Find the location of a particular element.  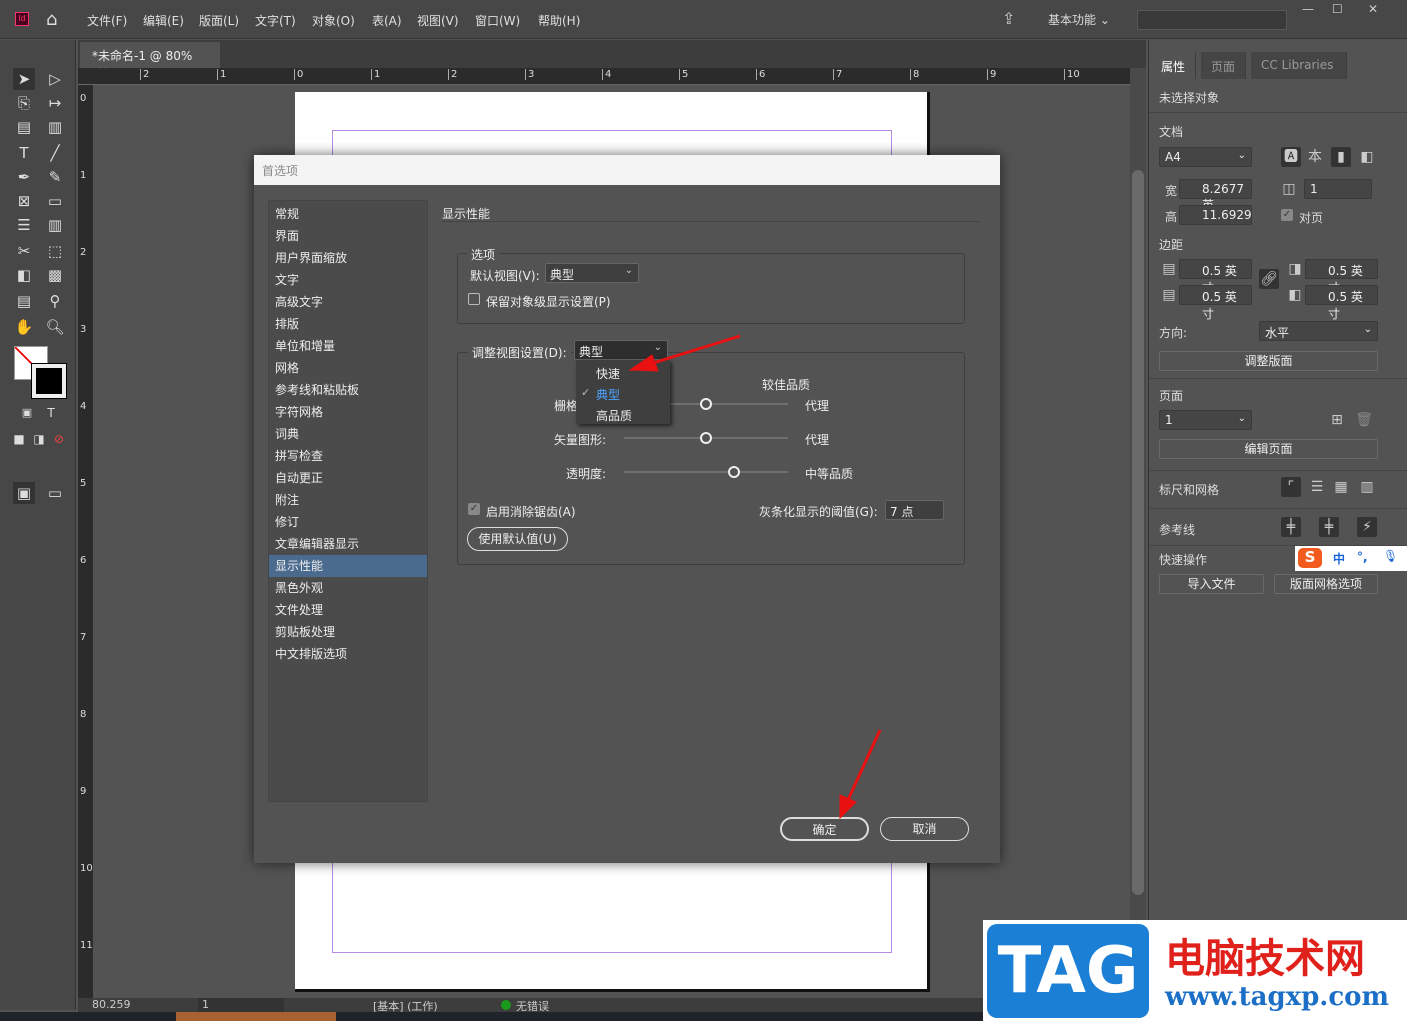

watermark-url: www.tagxp.com is located at coordinates (1277, 997).